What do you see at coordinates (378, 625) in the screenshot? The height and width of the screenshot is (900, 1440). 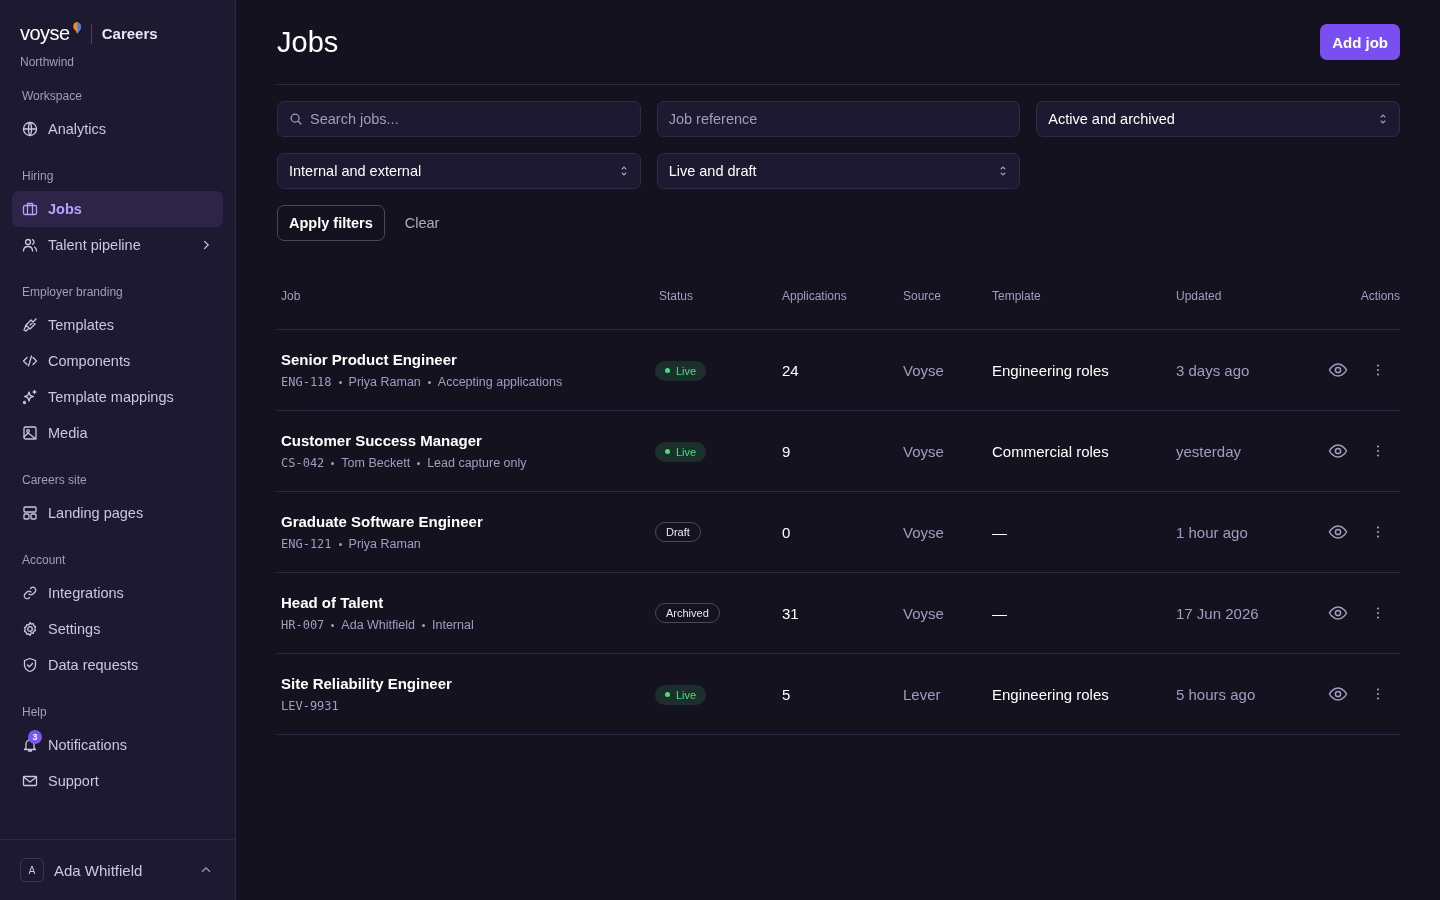 I see `job-meta: Ada Whitfield` at bounding box center [378, 625].